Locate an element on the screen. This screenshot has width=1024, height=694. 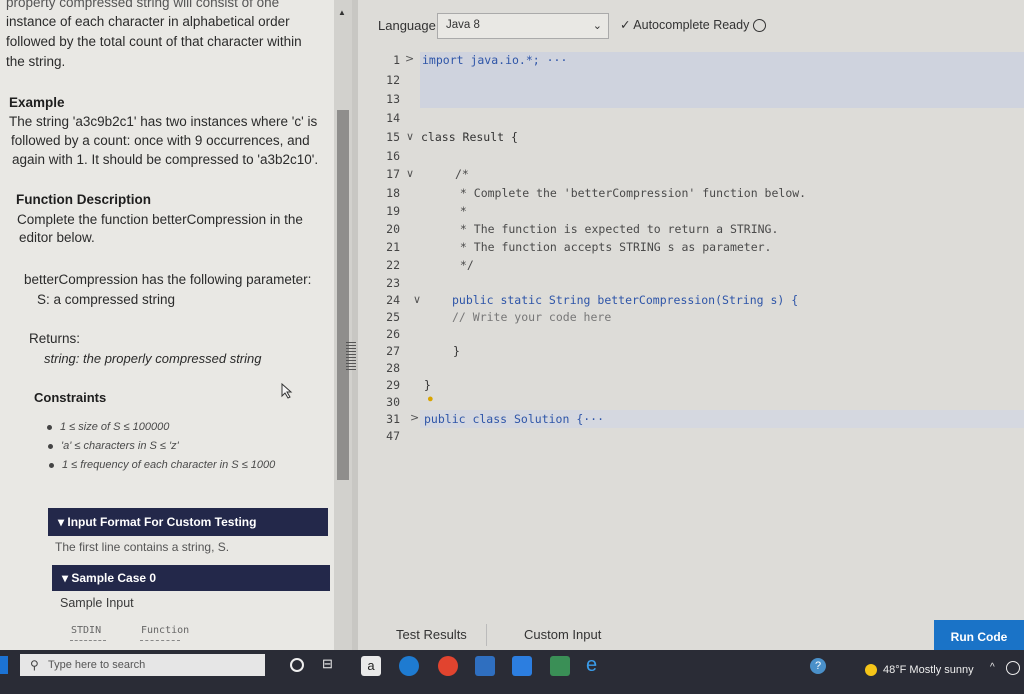
language-label: Language is located at coordinates (407, 25).